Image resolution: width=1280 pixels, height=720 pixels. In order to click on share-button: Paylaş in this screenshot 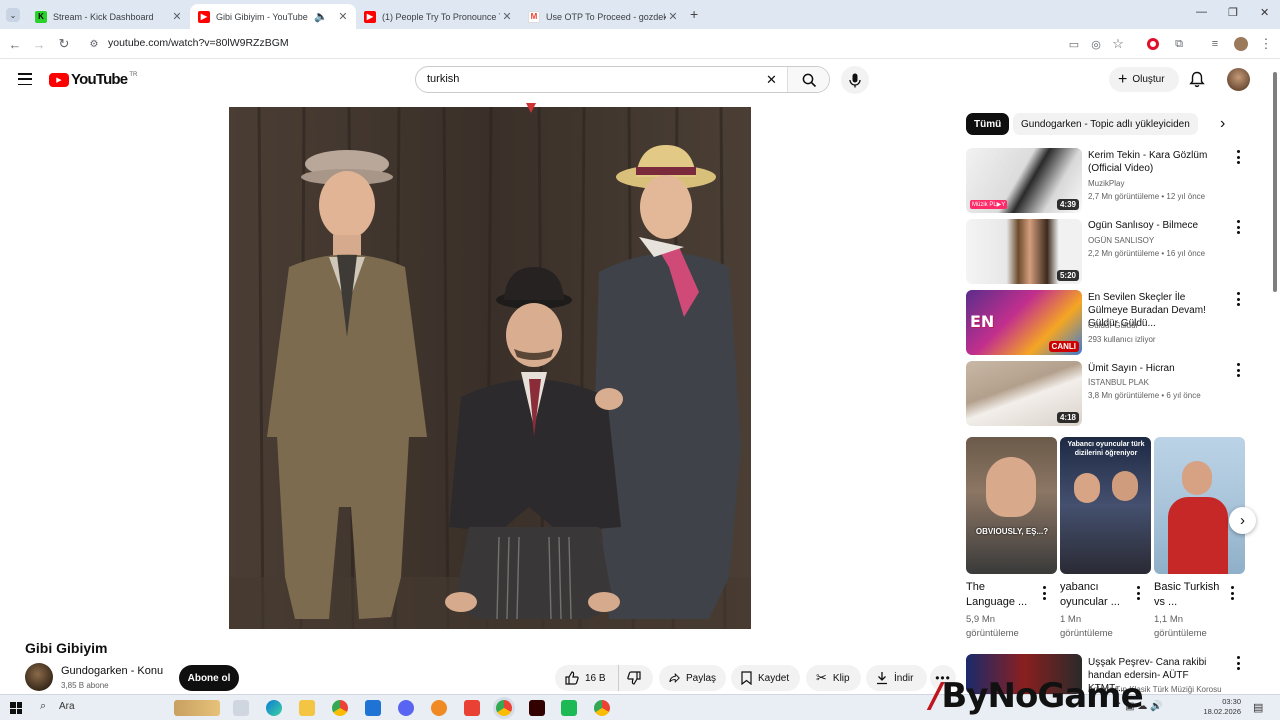, I will do `click(692, 678)`.